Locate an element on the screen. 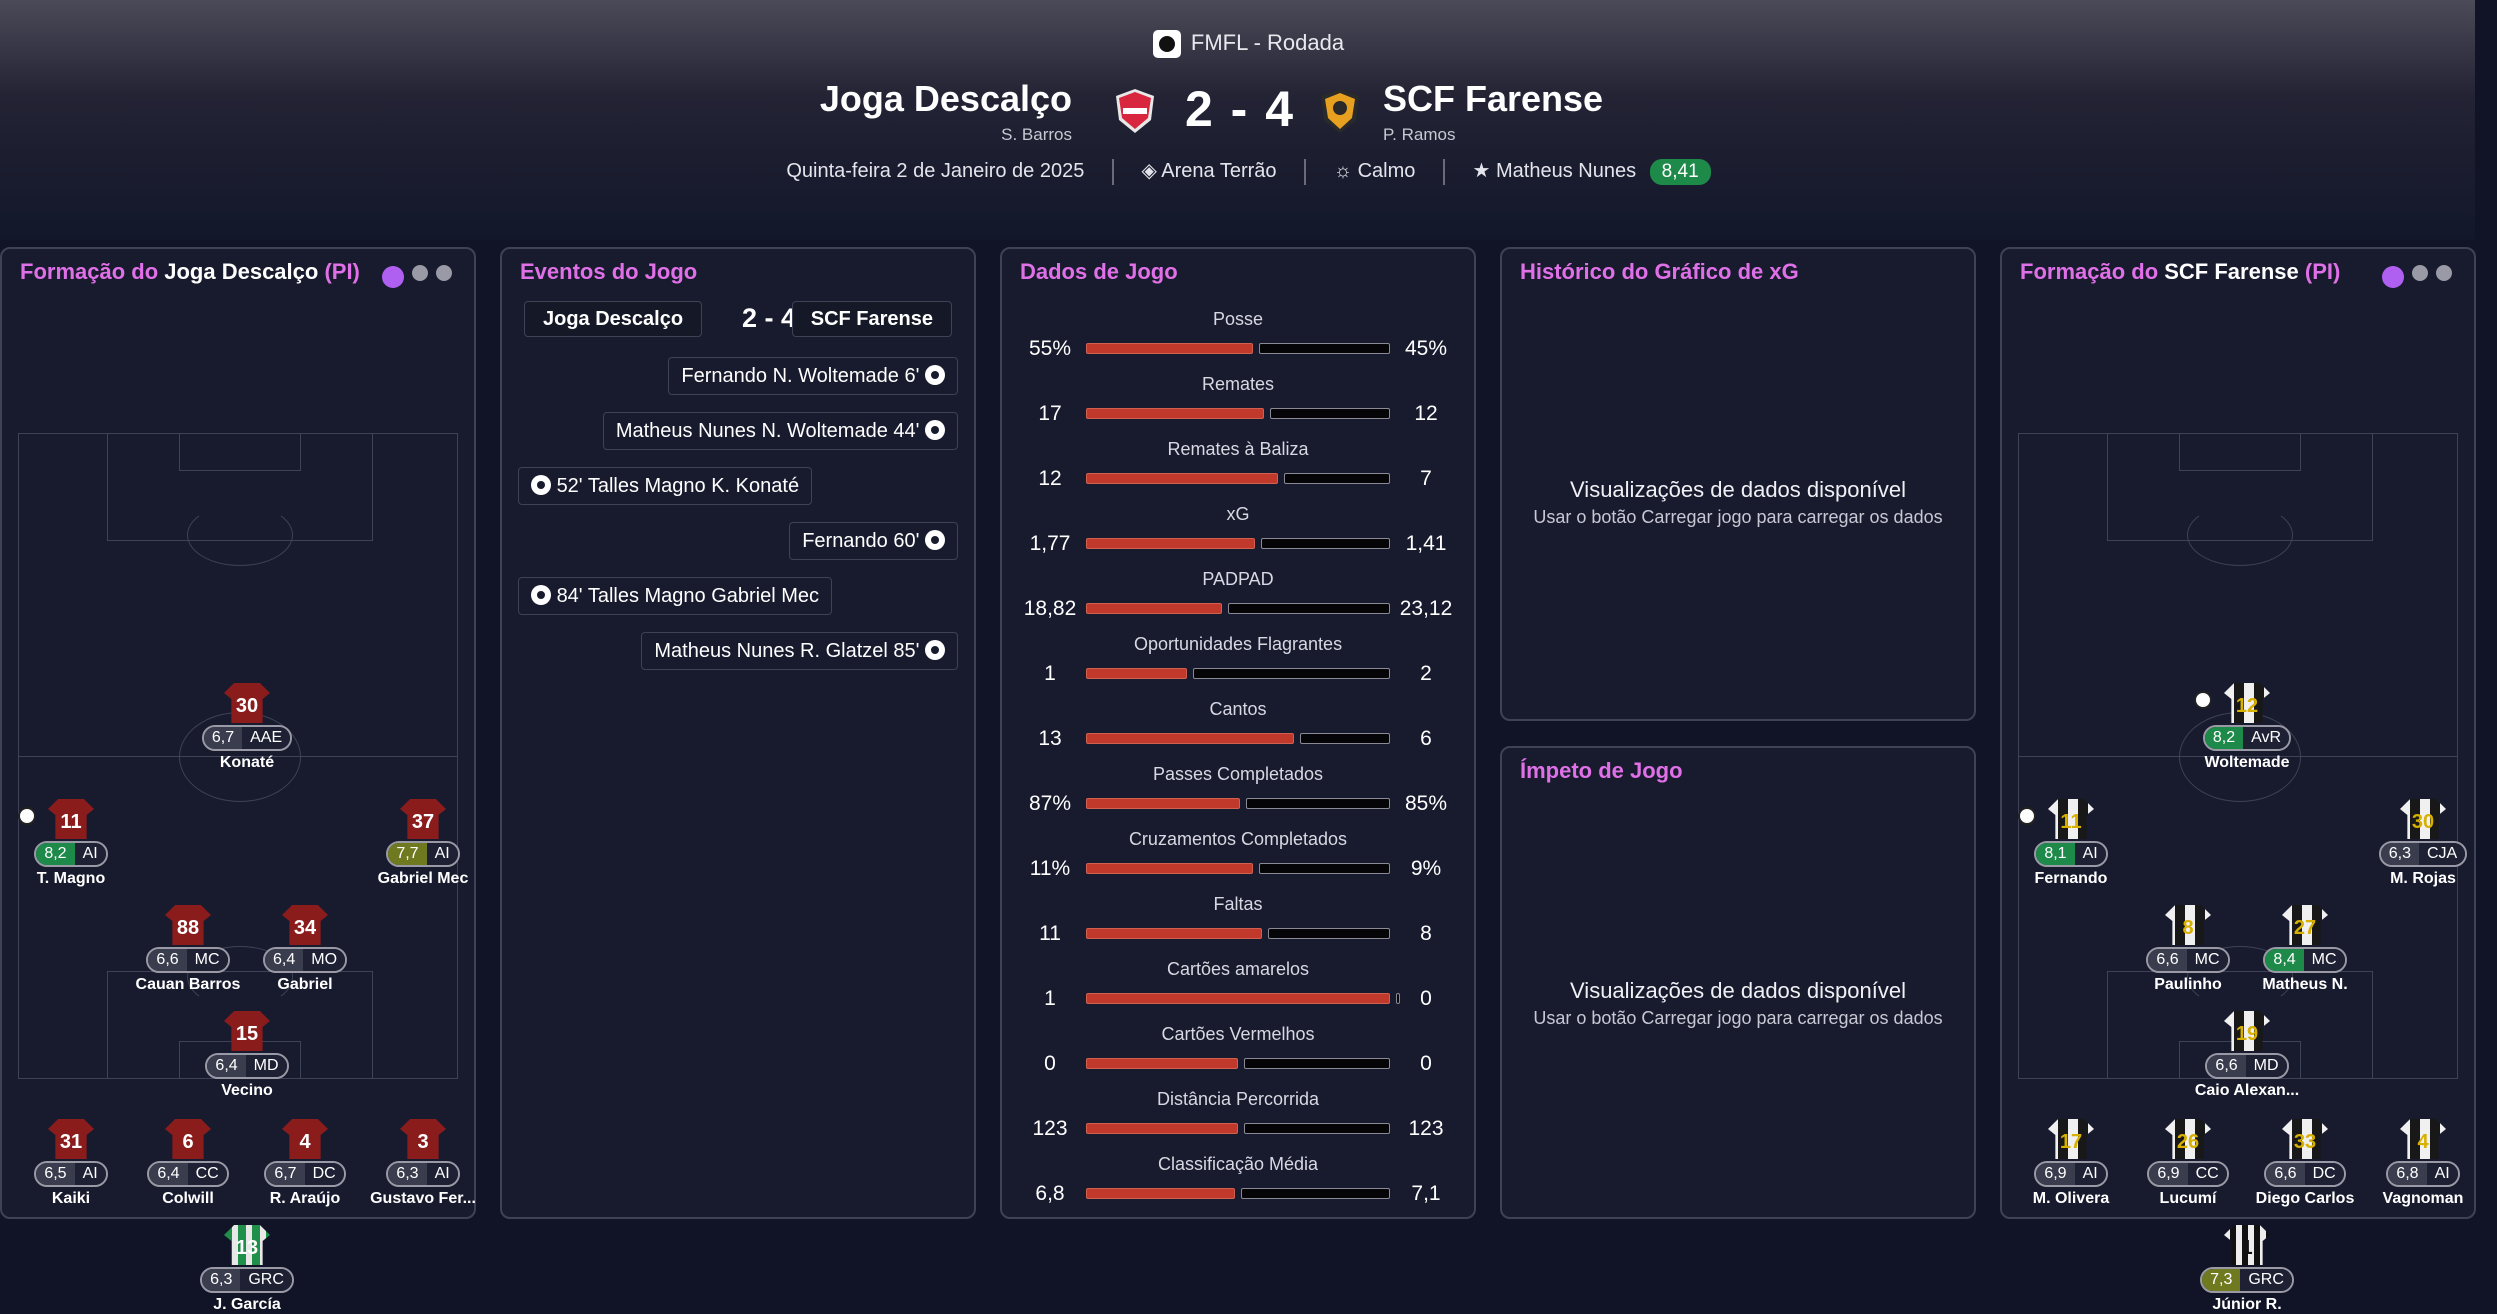 Image resolution: width=2497 pixels, height=1314 pixels. player-card: 12 8,2 AvR Woltemade is located at coordinates (2247, 727).